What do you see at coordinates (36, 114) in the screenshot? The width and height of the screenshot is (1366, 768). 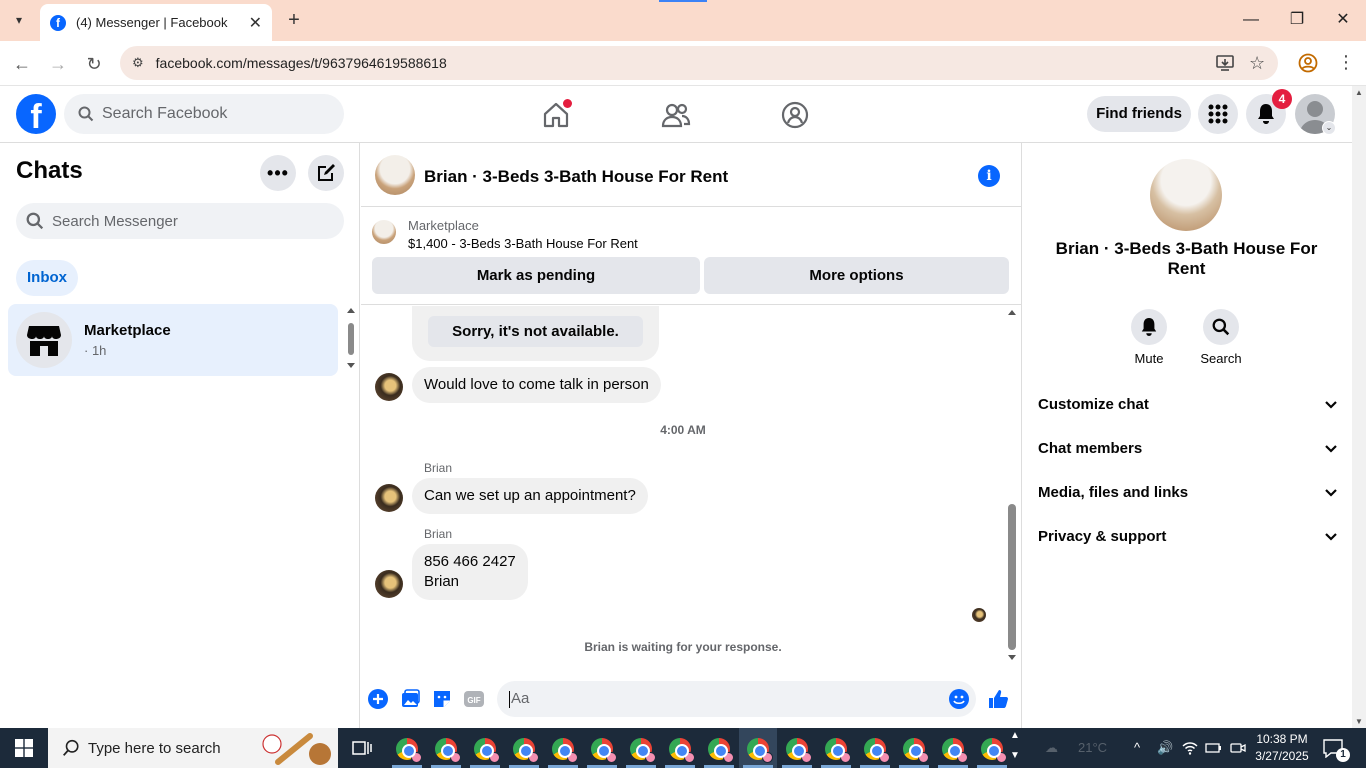 I see `facebook-logo-icon: f` at bounding box center [36, 114].